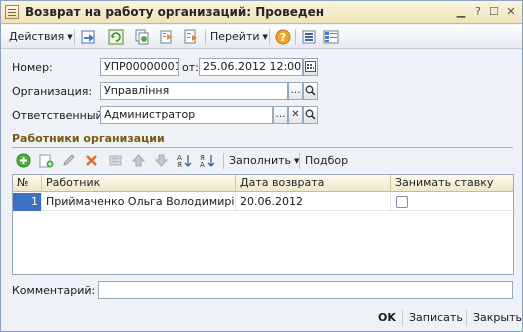 This screenshot has height=332, width=523. I want to click on window-title: Возврат на работу организаций: Проведен, so click(174, 12).